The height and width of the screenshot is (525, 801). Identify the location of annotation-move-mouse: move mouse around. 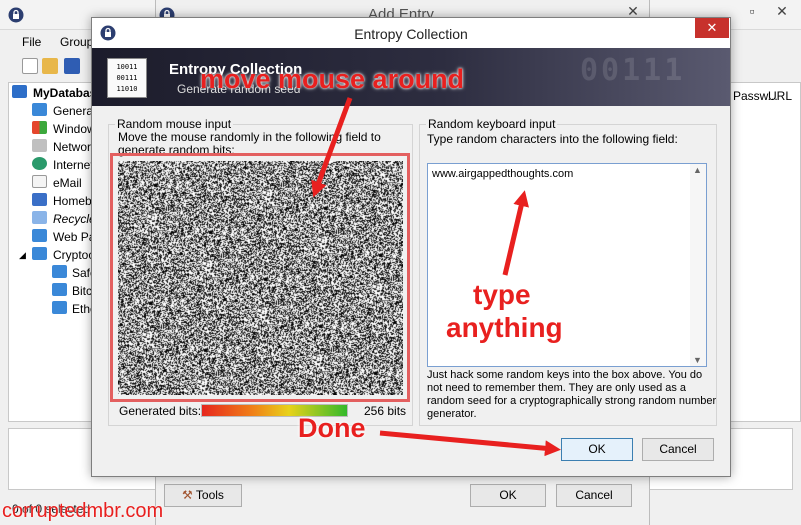
(332, 79).